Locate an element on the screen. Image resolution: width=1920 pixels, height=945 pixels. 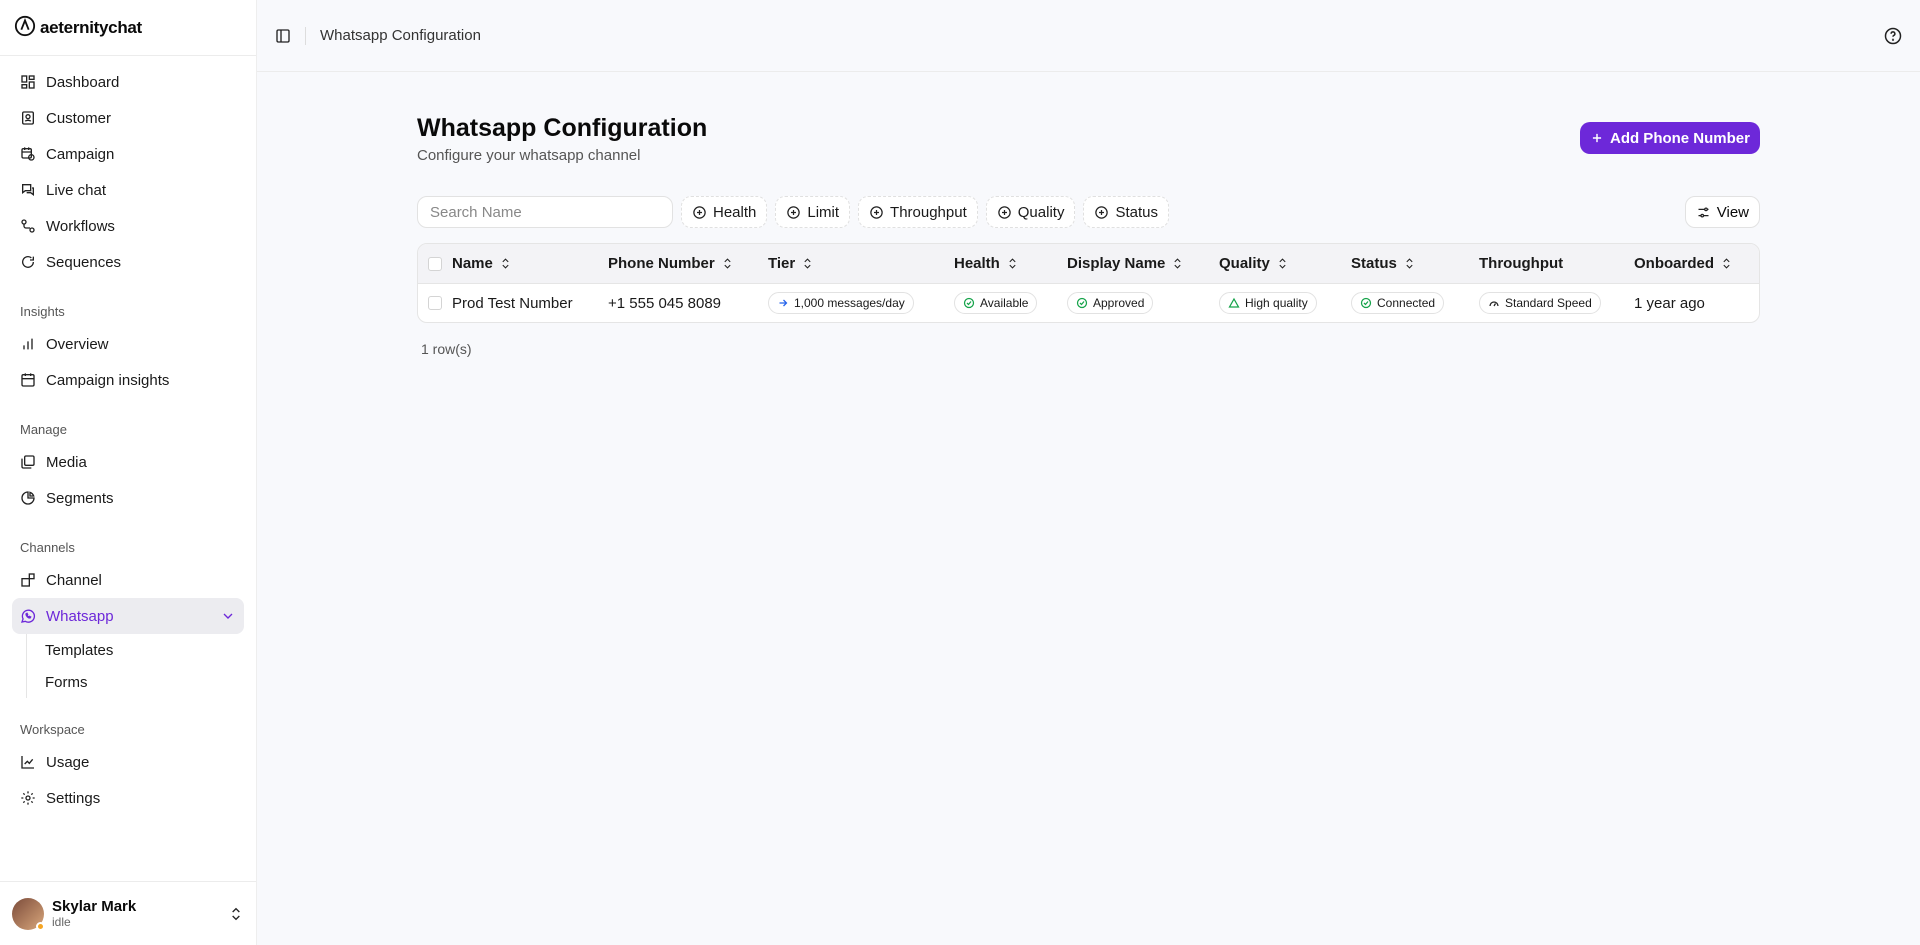
sidebar-item-segments: Segments is located at coordinates (128, 498).